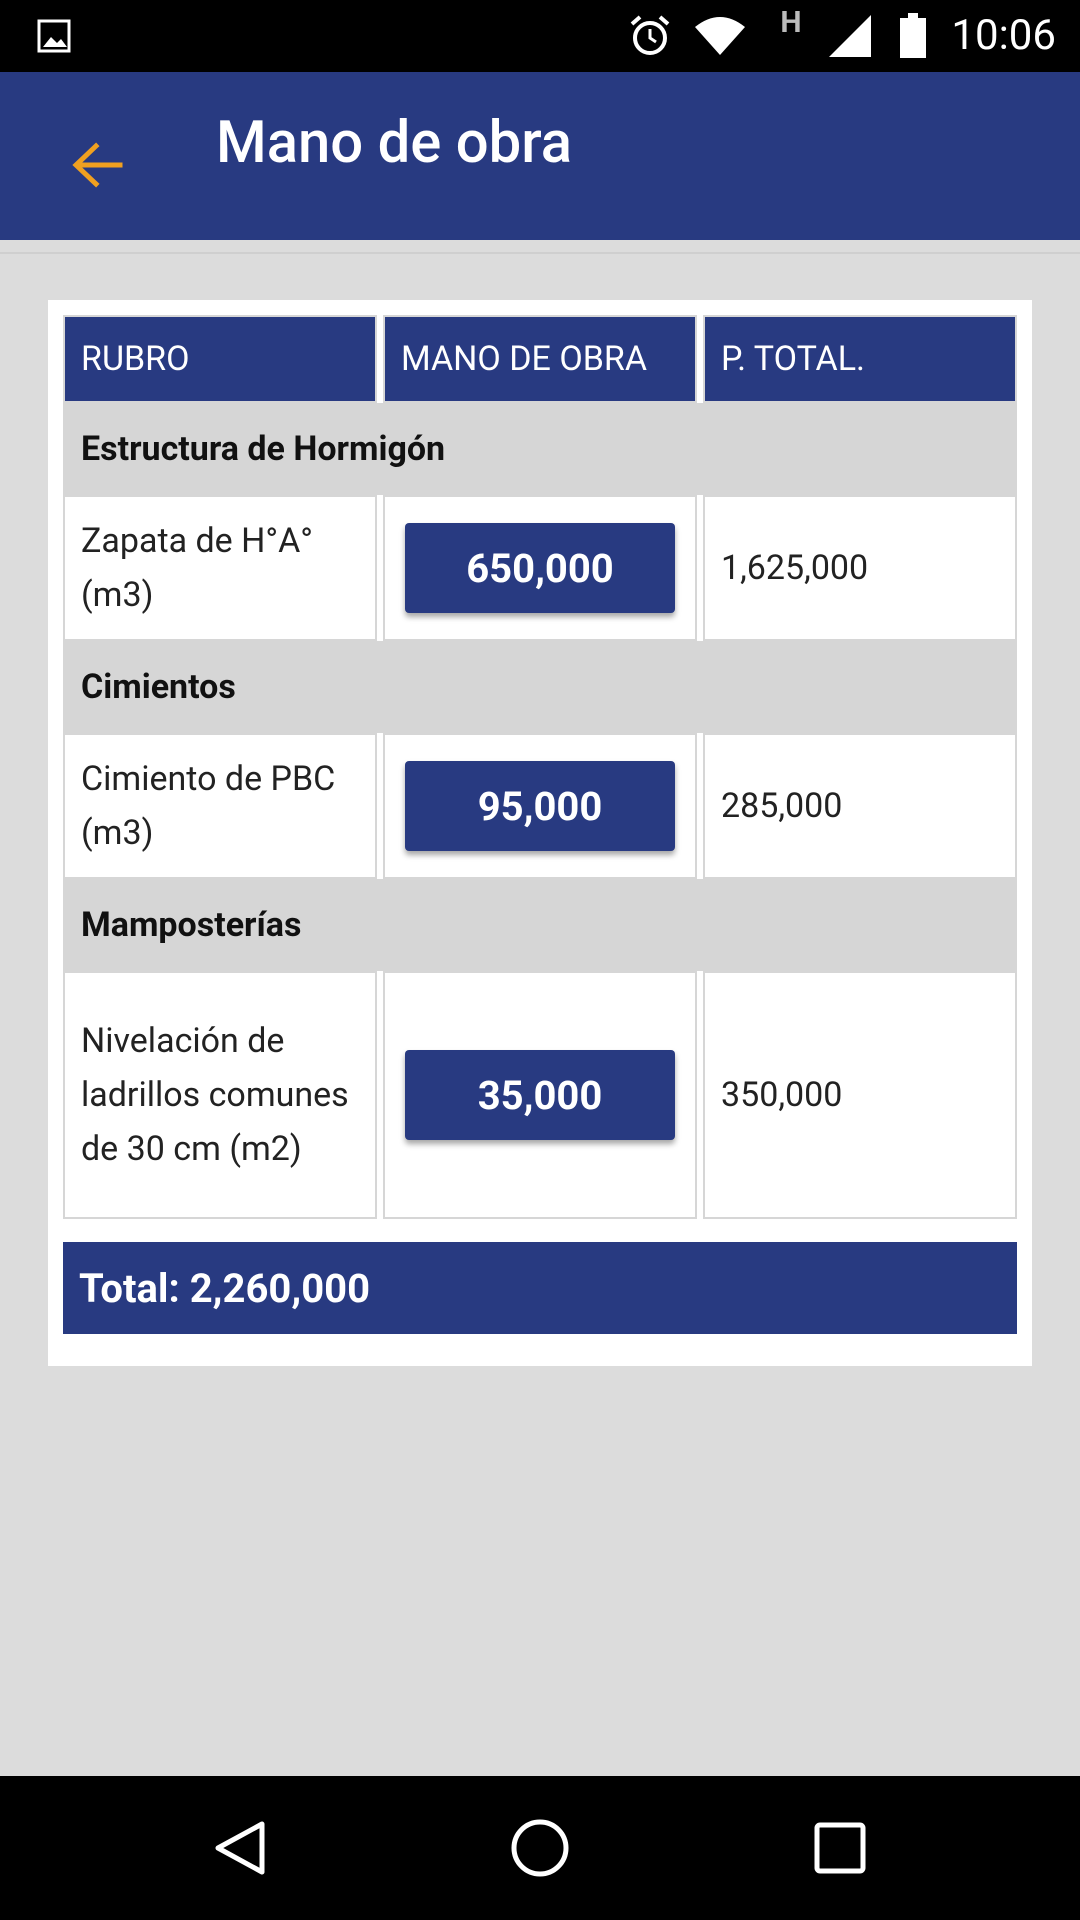 This screenshot has width=1080, height=1920. I want to click on app-bar: Mano de obra, so click(540, 156).